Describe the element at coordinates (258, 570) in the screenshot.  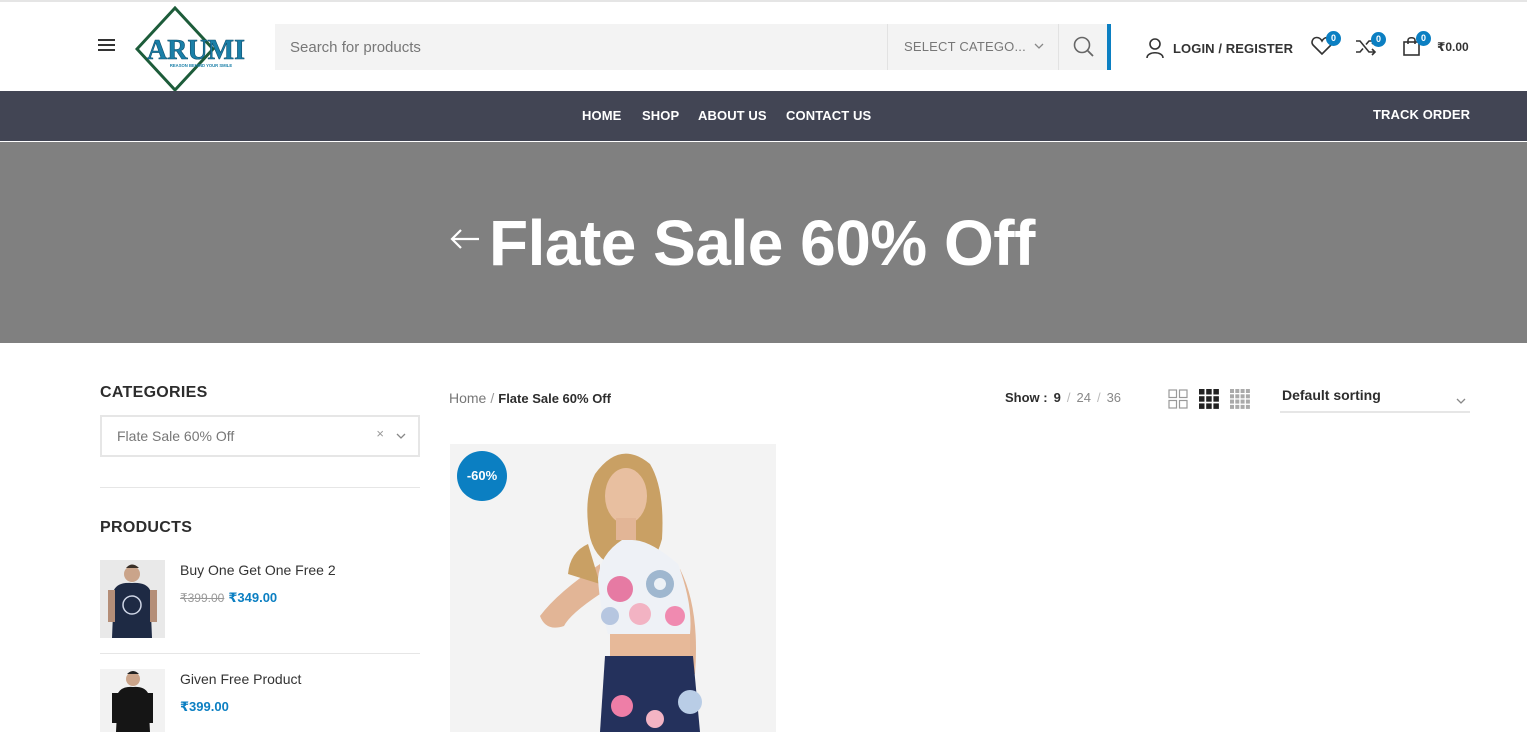
I see `product-name: Buy One Get One Free 2` at that location.